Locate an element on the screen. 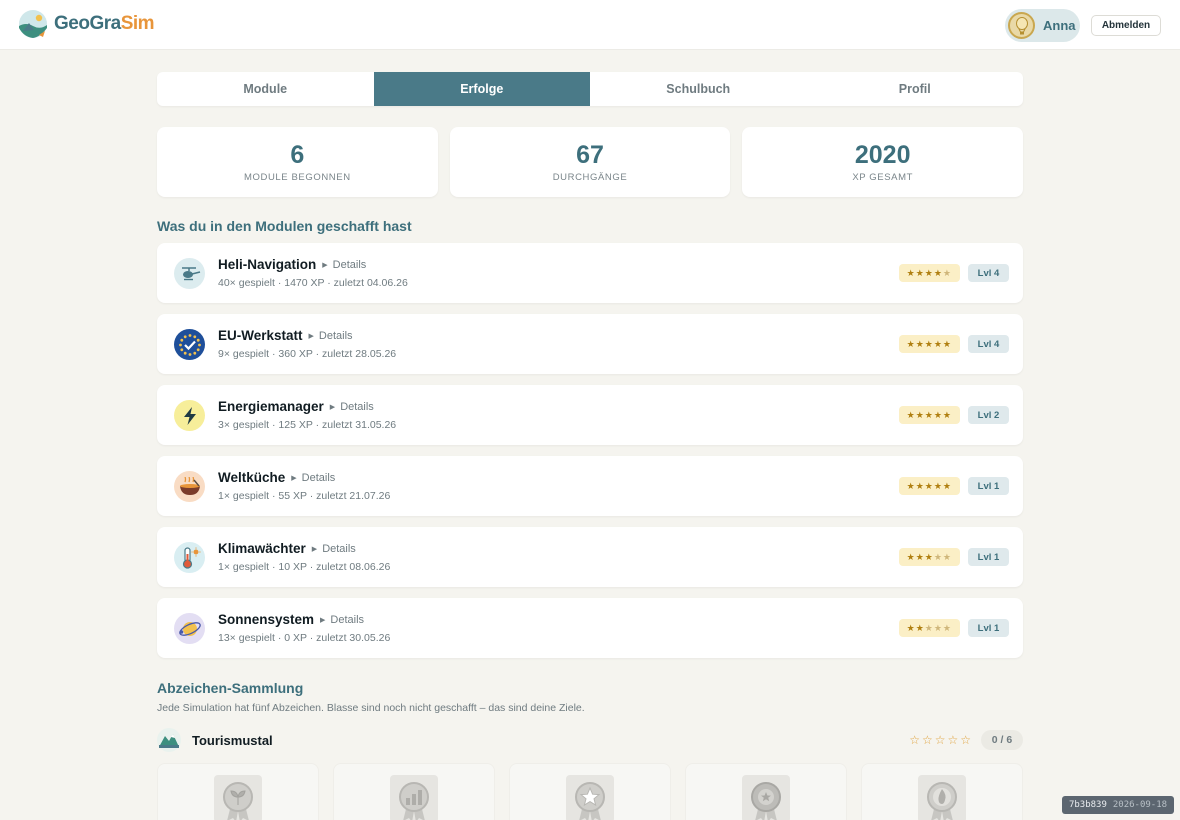 The image size is (1180, 820). module-title-row: EU-Werkstatt ▶ Details is located at coordinates (285, 335).